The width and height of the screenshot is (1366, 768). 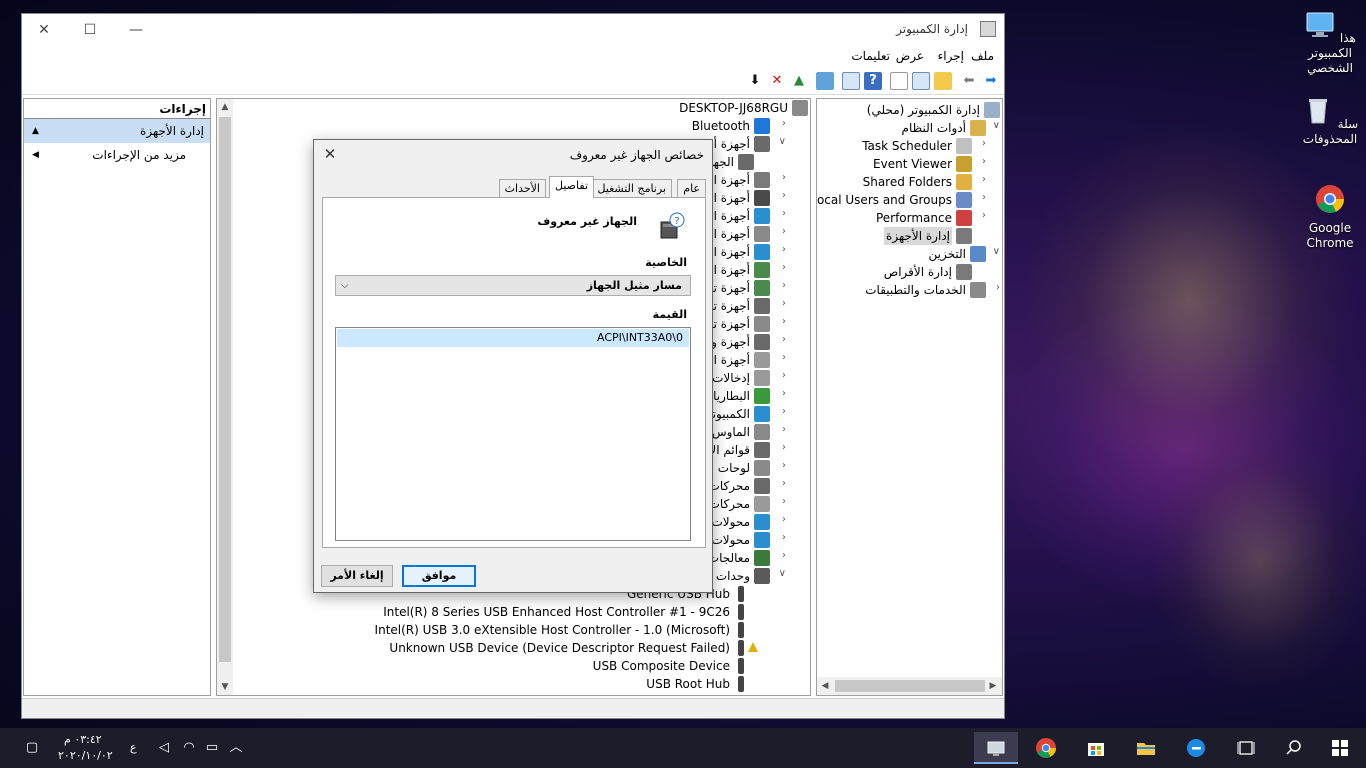 I want to click on tree-item: Task Scheduler, so click(x=907, y=146).